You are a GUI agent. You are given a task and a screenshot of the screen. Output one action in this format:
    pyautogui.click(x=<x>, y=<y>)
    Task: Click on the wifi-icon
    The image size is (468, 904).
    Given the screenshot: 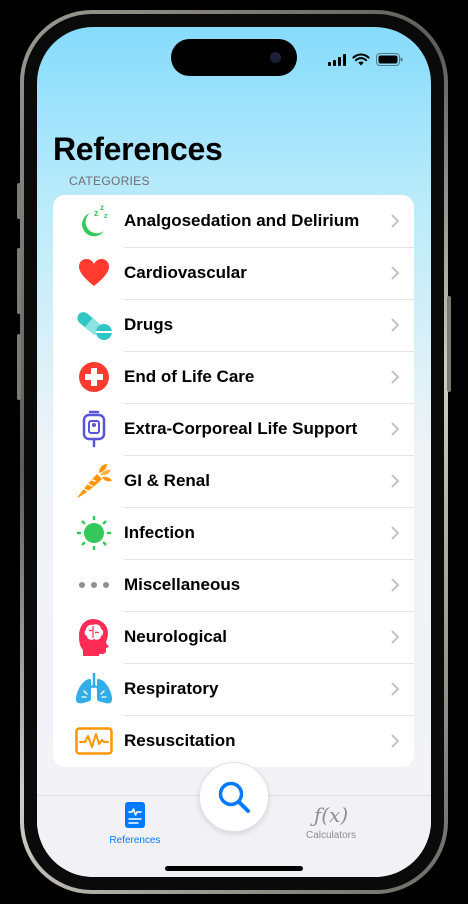 What is the action you would take?
    pyautogui.click(x=361, y=59)
    